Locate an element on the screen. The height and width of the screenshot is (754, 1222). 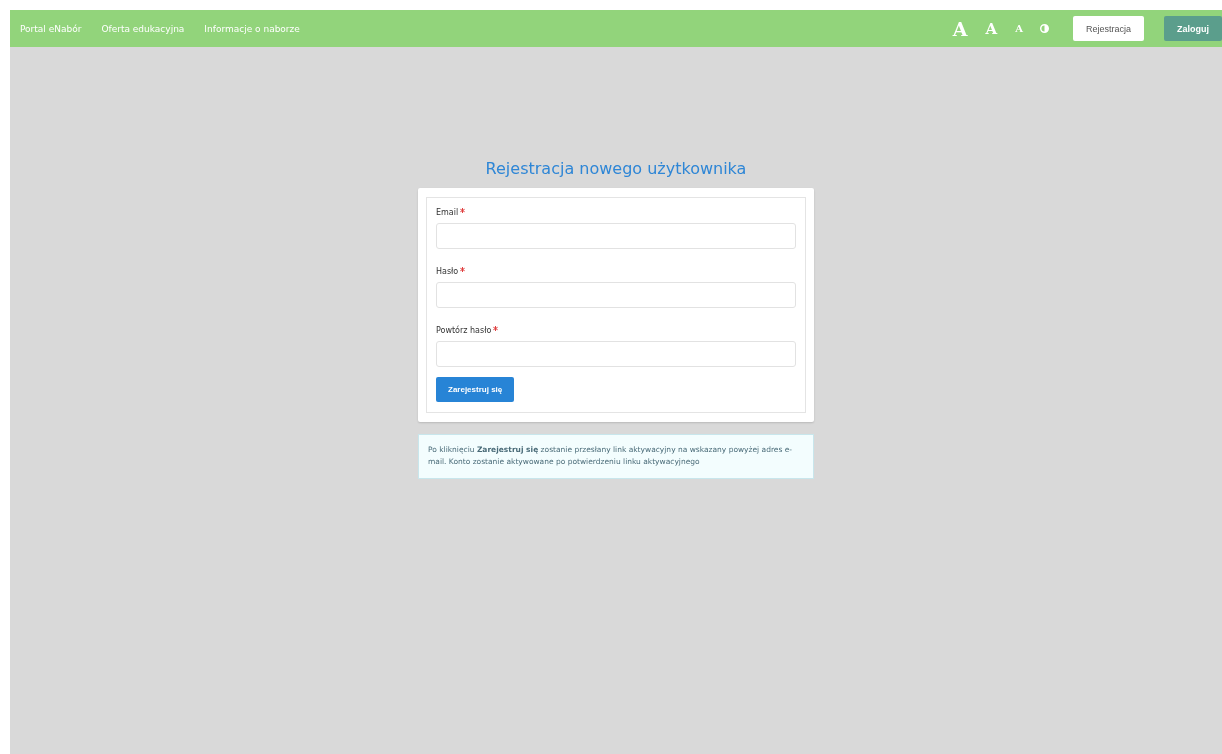
nav-link: Informacje o naborze is located at coordinates (252, 28).